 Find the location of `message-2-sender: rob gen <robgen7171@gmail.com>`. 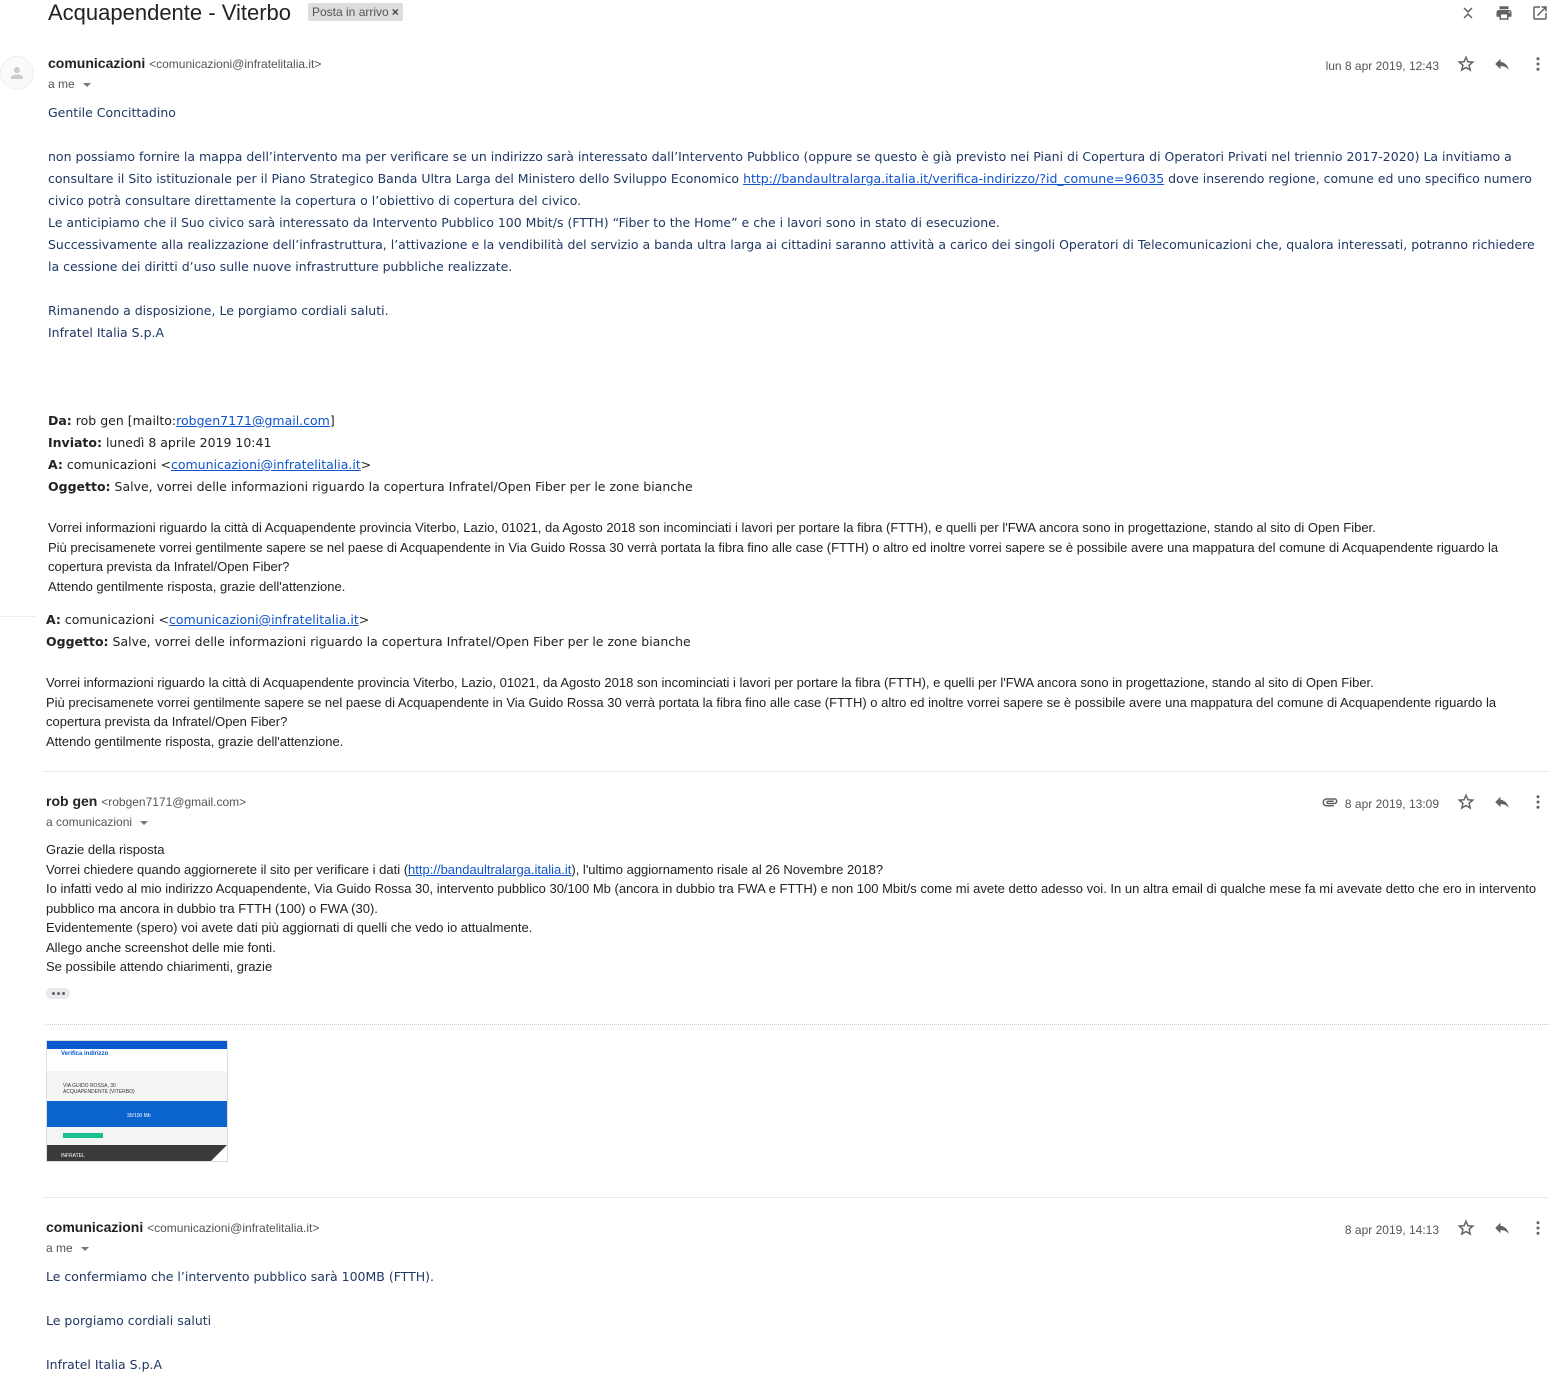

message-2-sender: rob gen <robgen7171@gmail.com> is located at coordinates (146, 801).